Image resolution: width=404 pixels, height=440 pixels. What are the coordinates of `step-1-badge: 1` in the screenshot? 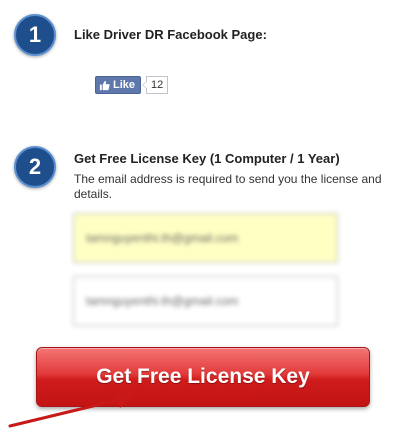 It's located at (35, 35).